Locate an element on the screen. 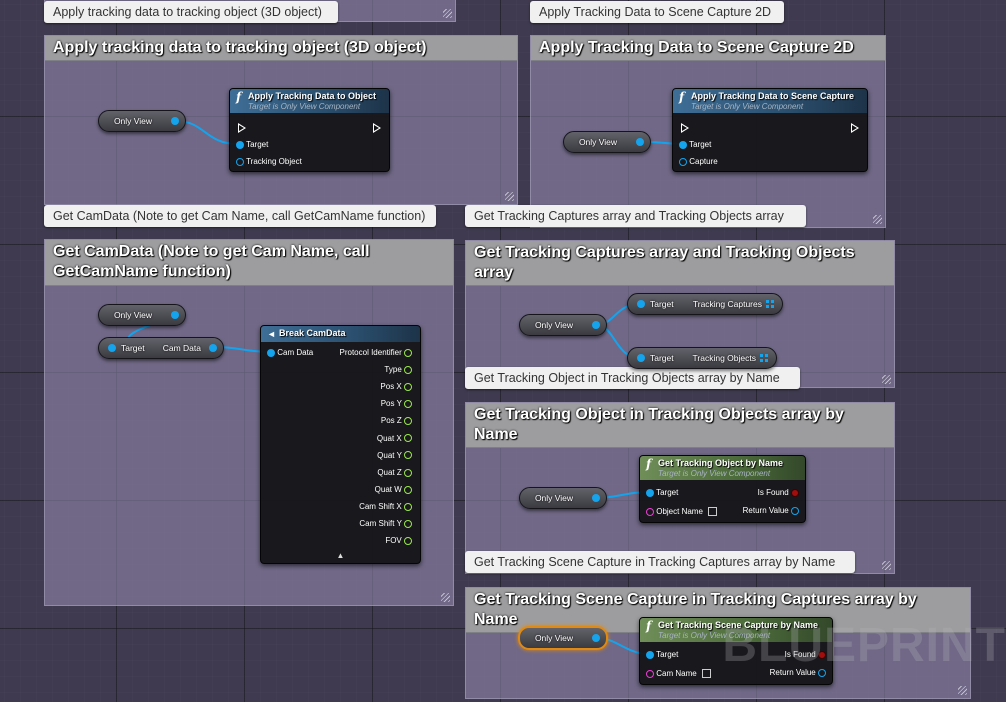  getter-label: Tracking Captures is located at coordinates (727, 304).